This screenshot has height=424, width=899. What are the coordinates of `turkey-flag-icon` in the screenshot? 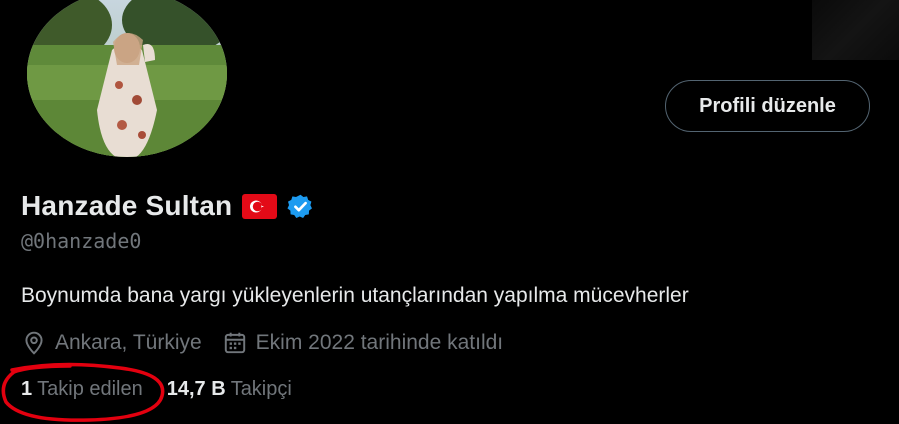 It's located at (260, 206).